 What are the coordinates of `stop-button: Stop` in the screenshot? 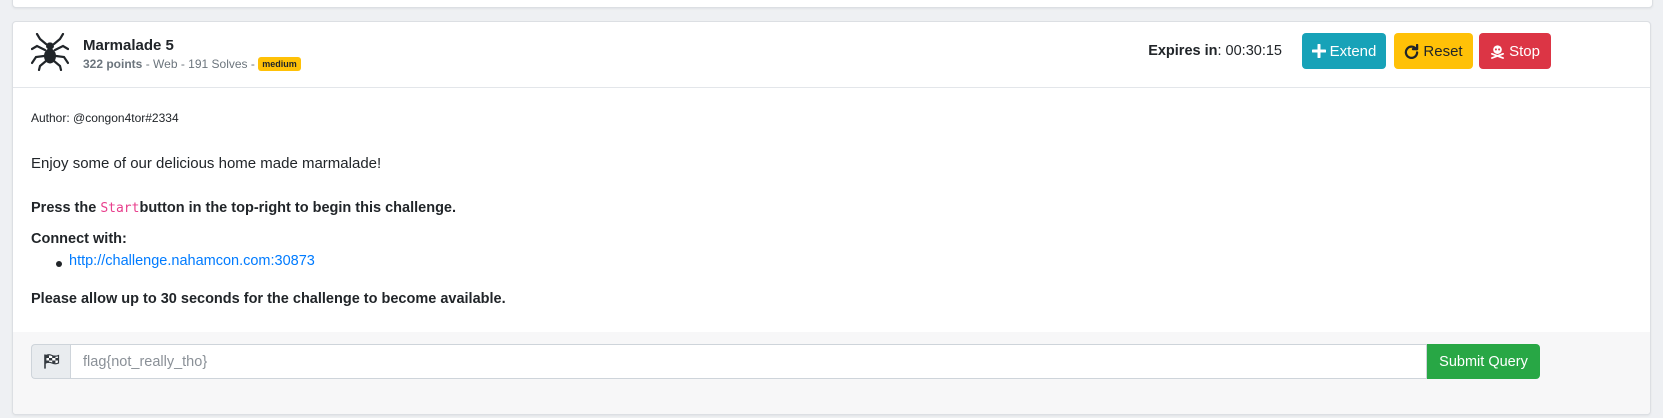 It's located at (1515, 51).